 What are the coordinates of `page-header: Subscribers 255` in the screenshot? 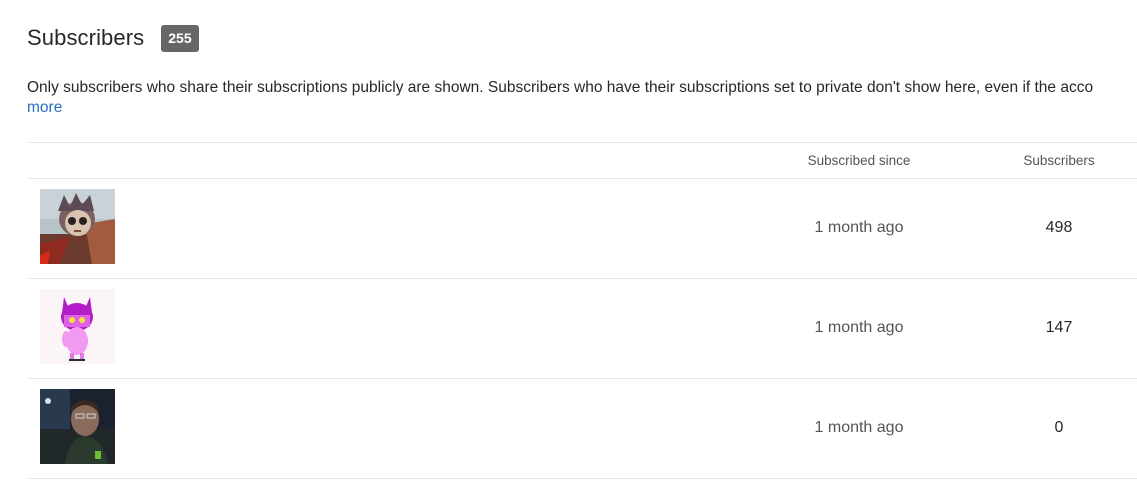 It's located at (113, 38).